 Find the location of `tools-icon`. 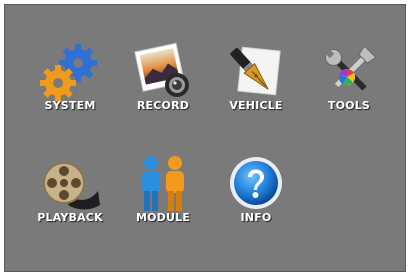

tools-icon is located at coordinates (350, 68).